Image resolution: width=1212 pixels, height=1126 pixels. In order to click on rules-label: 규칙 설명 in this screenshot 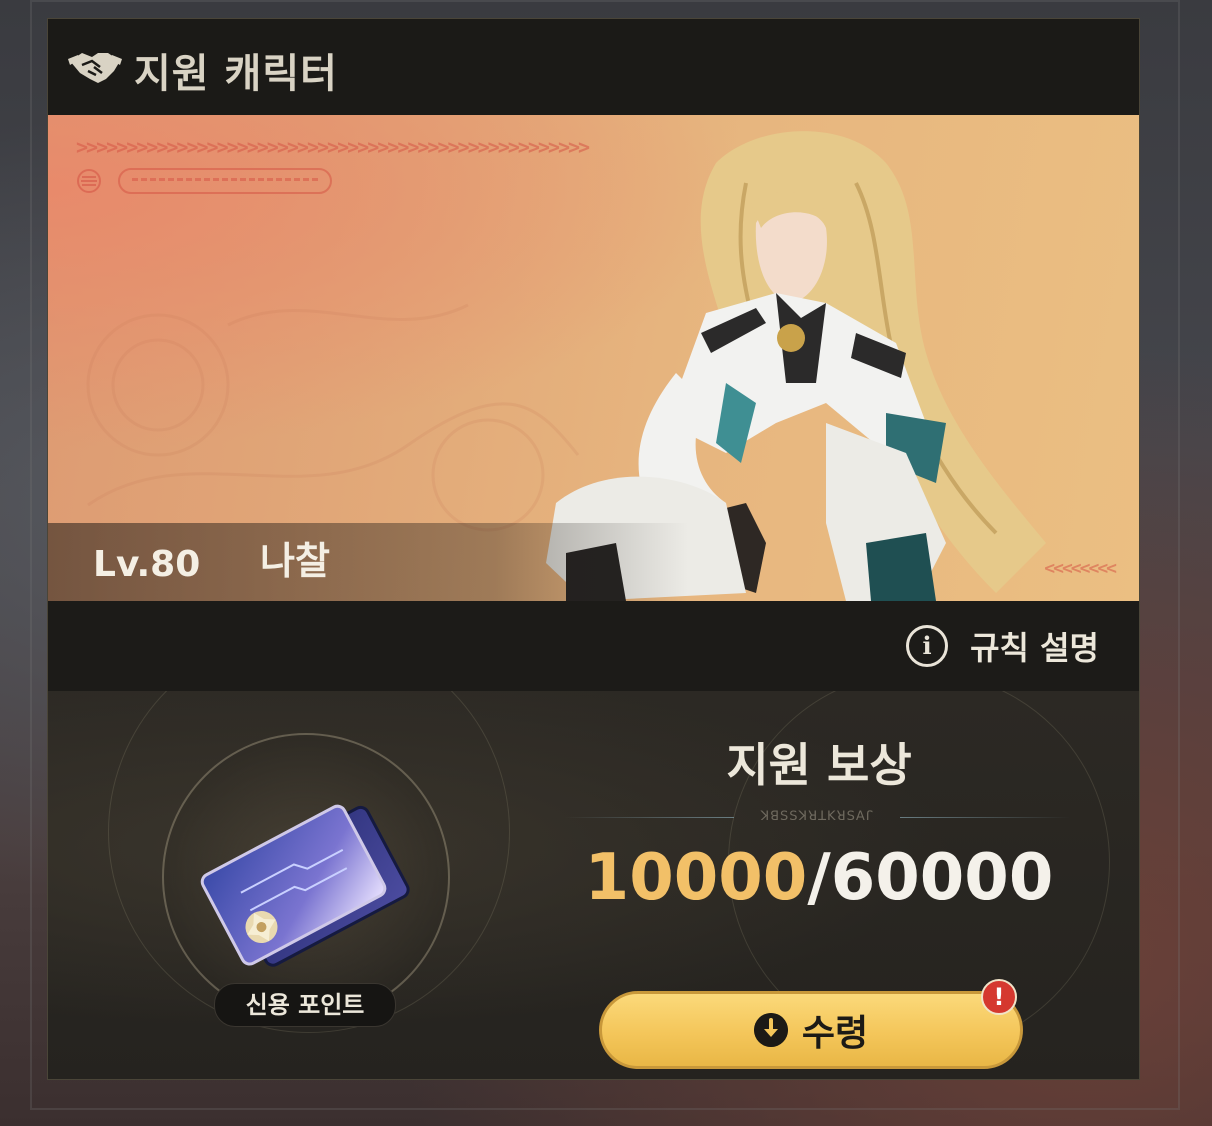, I will do `click(1034, 648)`.